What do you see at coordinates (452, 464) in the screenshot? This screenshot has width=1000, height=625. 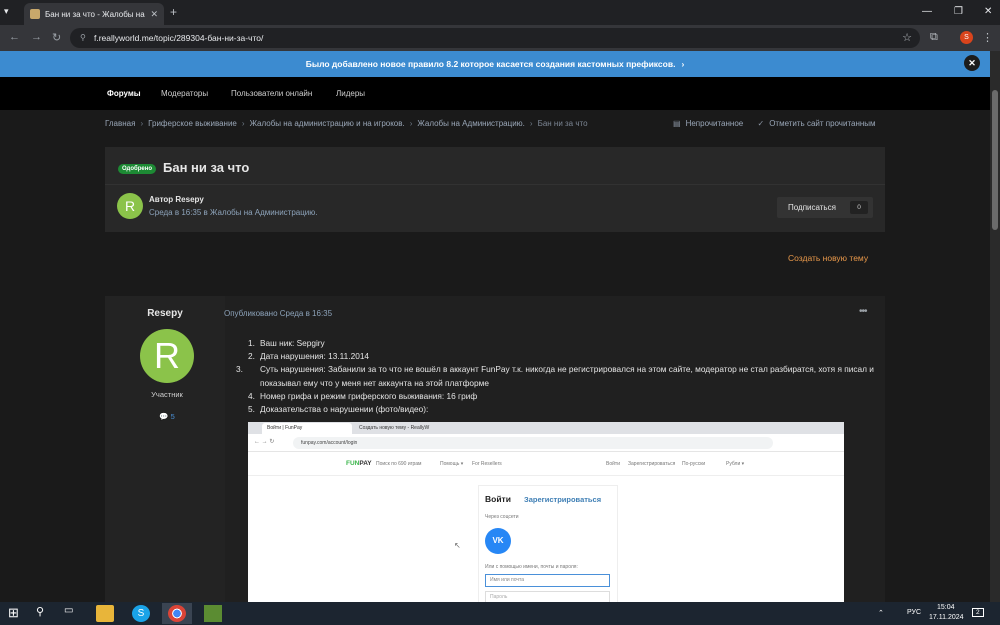 I see `screenshot-help: Помощь ▾` at bounding box center [452, 464].